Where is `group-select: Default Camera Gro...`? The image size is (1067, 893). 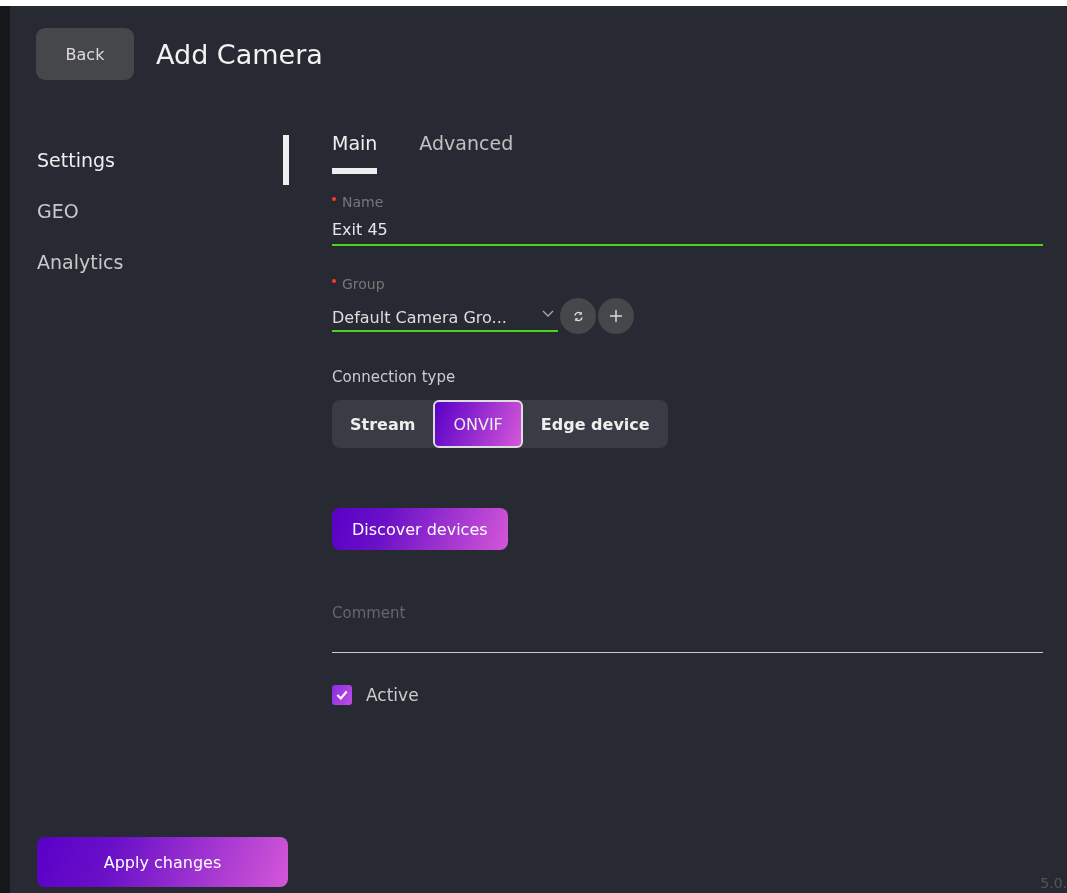 group-select: Default Camera Gro... is located at coordinates (445, 316).